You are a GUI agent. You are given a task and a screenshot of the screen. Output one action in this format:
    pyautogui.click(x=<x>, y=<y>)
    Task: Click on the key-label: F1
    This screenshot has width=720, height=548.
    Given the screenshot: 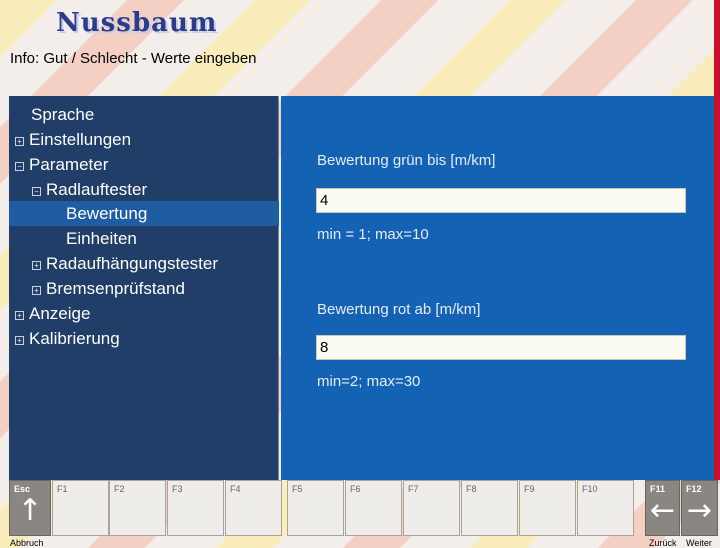 What is the action you would take?
    pyautogui.click(x=62, y=489)
    